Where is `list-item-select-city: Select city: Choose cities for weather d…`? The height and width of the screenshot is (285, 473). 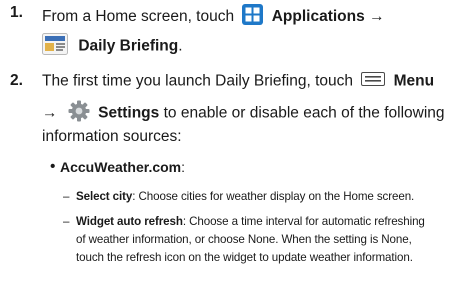 list-item-select-city: Select city: Choose cities for weather d… is located at coordinates (245, 196).